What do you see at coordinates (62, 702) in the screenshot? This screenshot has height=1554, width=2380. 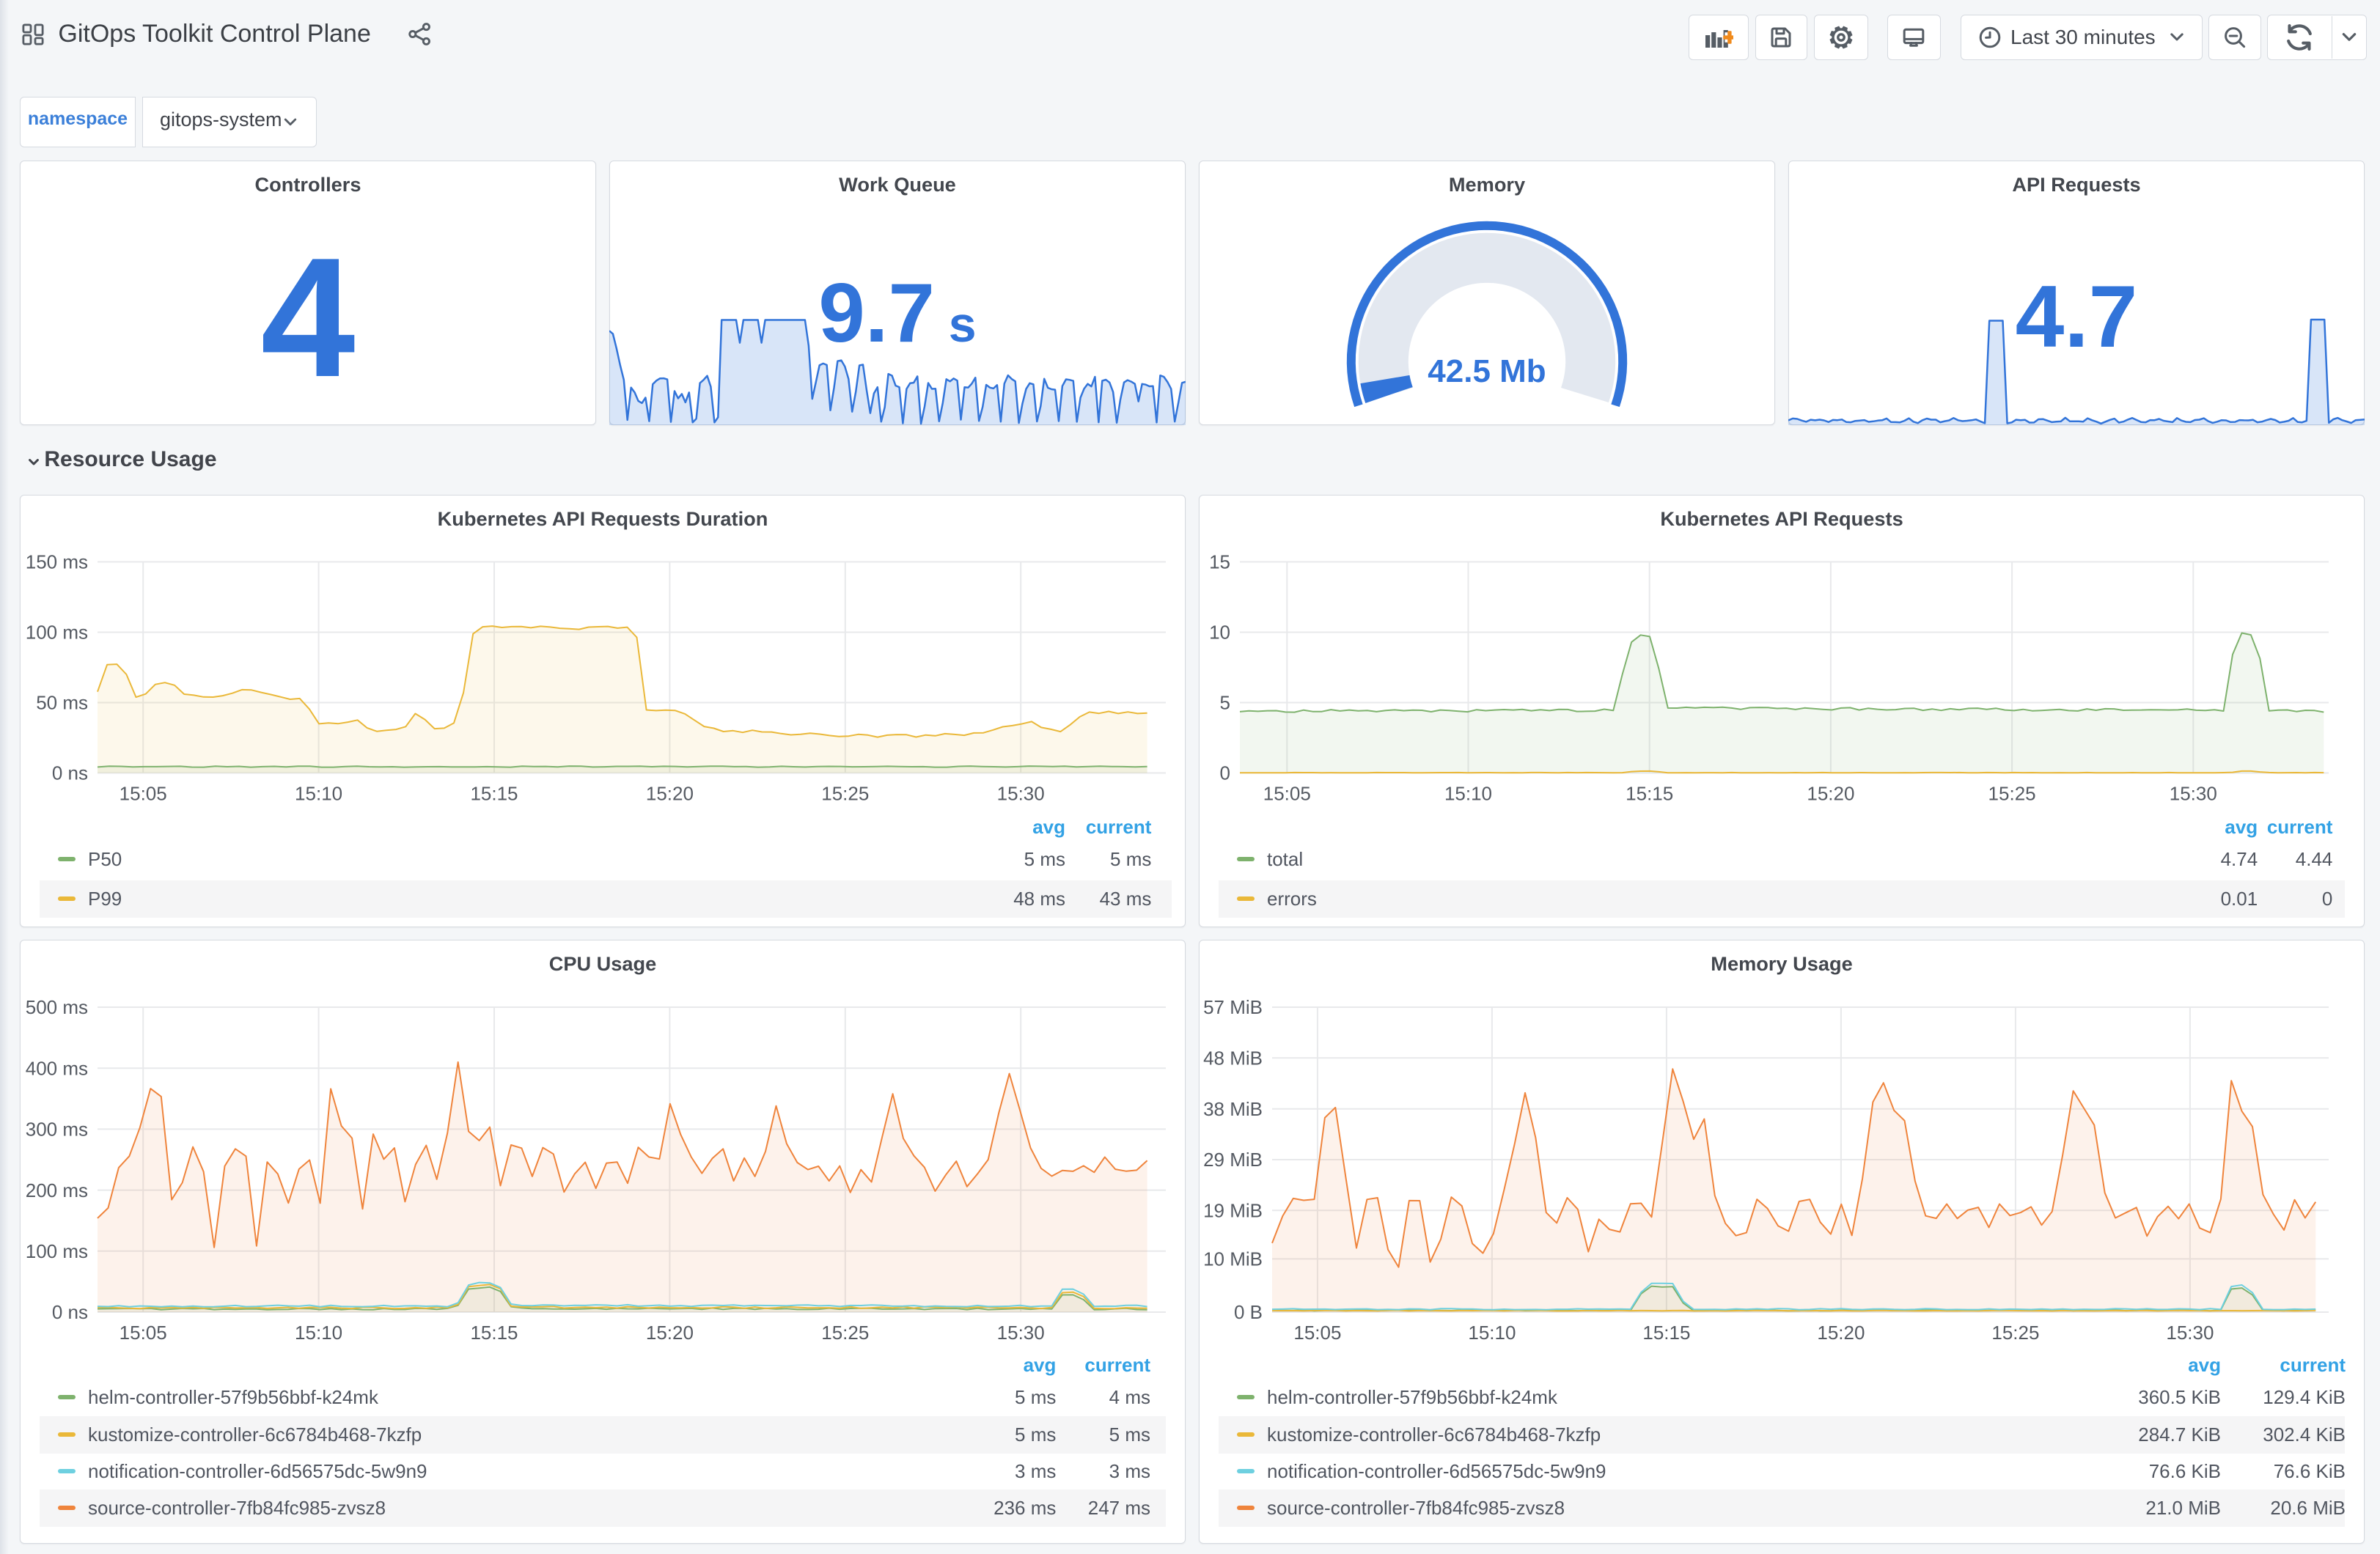 I see `svg-text: 50 ms` at bounding box center [62, 702].